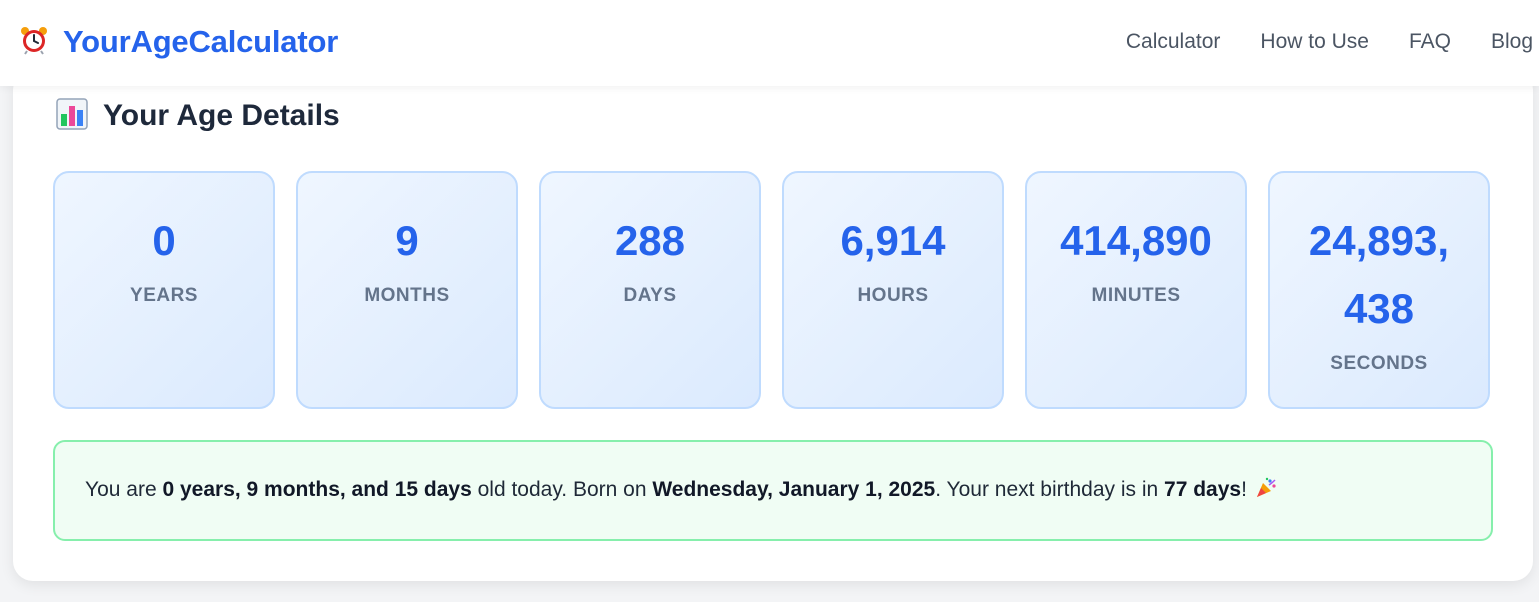 The width and height of the screenshot is (1539, 602). What do you see at coordinates (562, 489) in the screenshot?
I see `summary-part: old today. Born on` at bounding box center [562, 489].